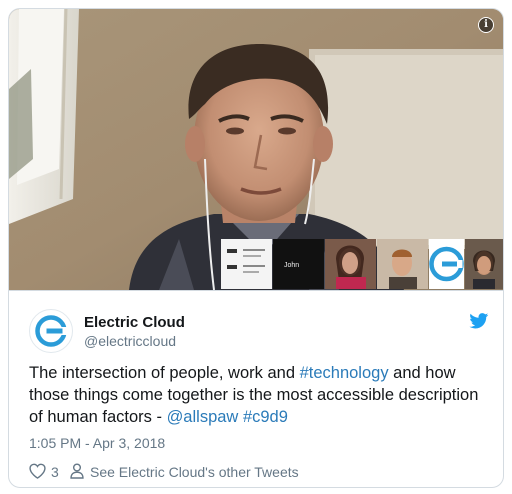 This screenshot has height=494, width=512. What do you see at coordinates (37, 471) in the screenshot?
I see `heart-icon` at bounding box center [37, 471].